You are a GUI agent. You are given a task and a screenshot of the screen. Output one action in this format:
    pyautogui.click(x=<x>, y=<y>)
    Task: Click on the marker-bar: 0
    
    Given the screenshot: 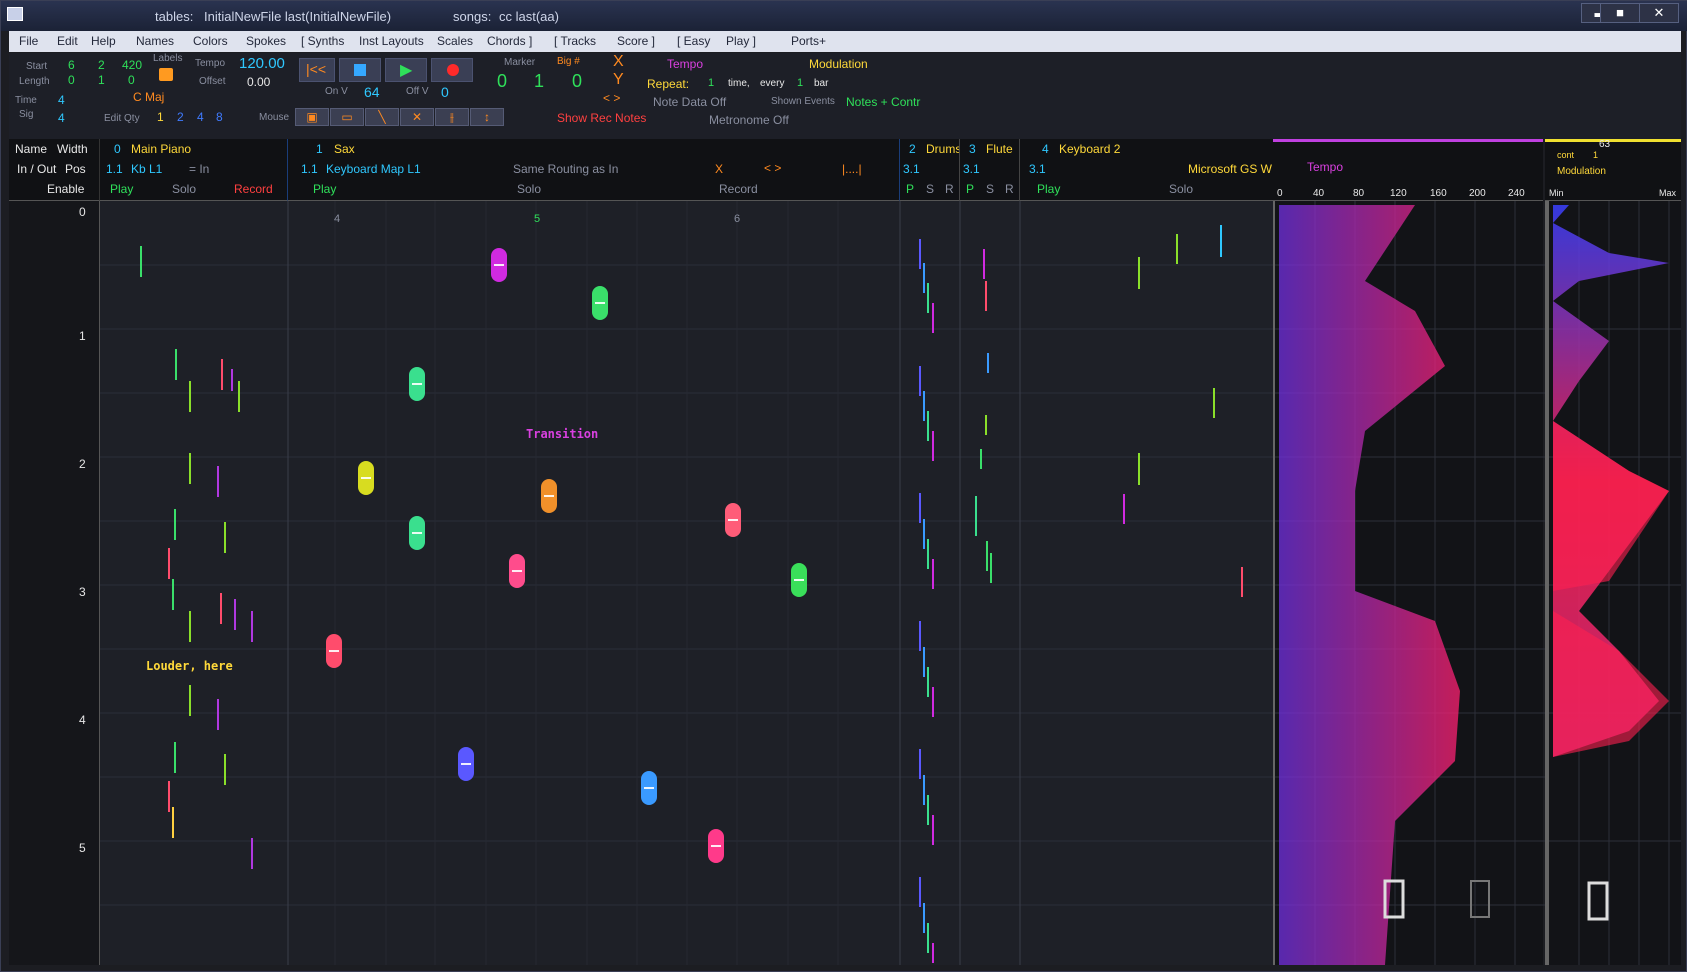 What is the action you would take?
    pyautogui.click(x=502, y=81)
    